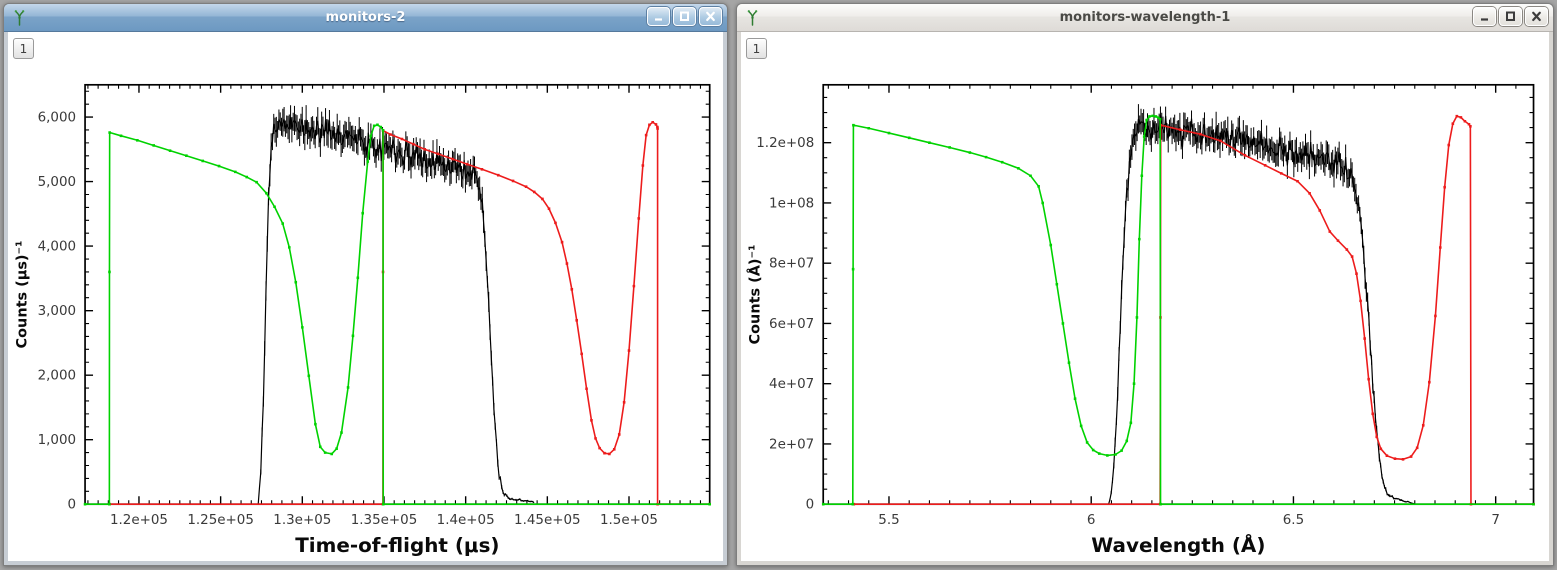  Describe the element at coordinates (220, 520) in the screenshot. I see `x-tick-label: 1.25e+05` at that location.